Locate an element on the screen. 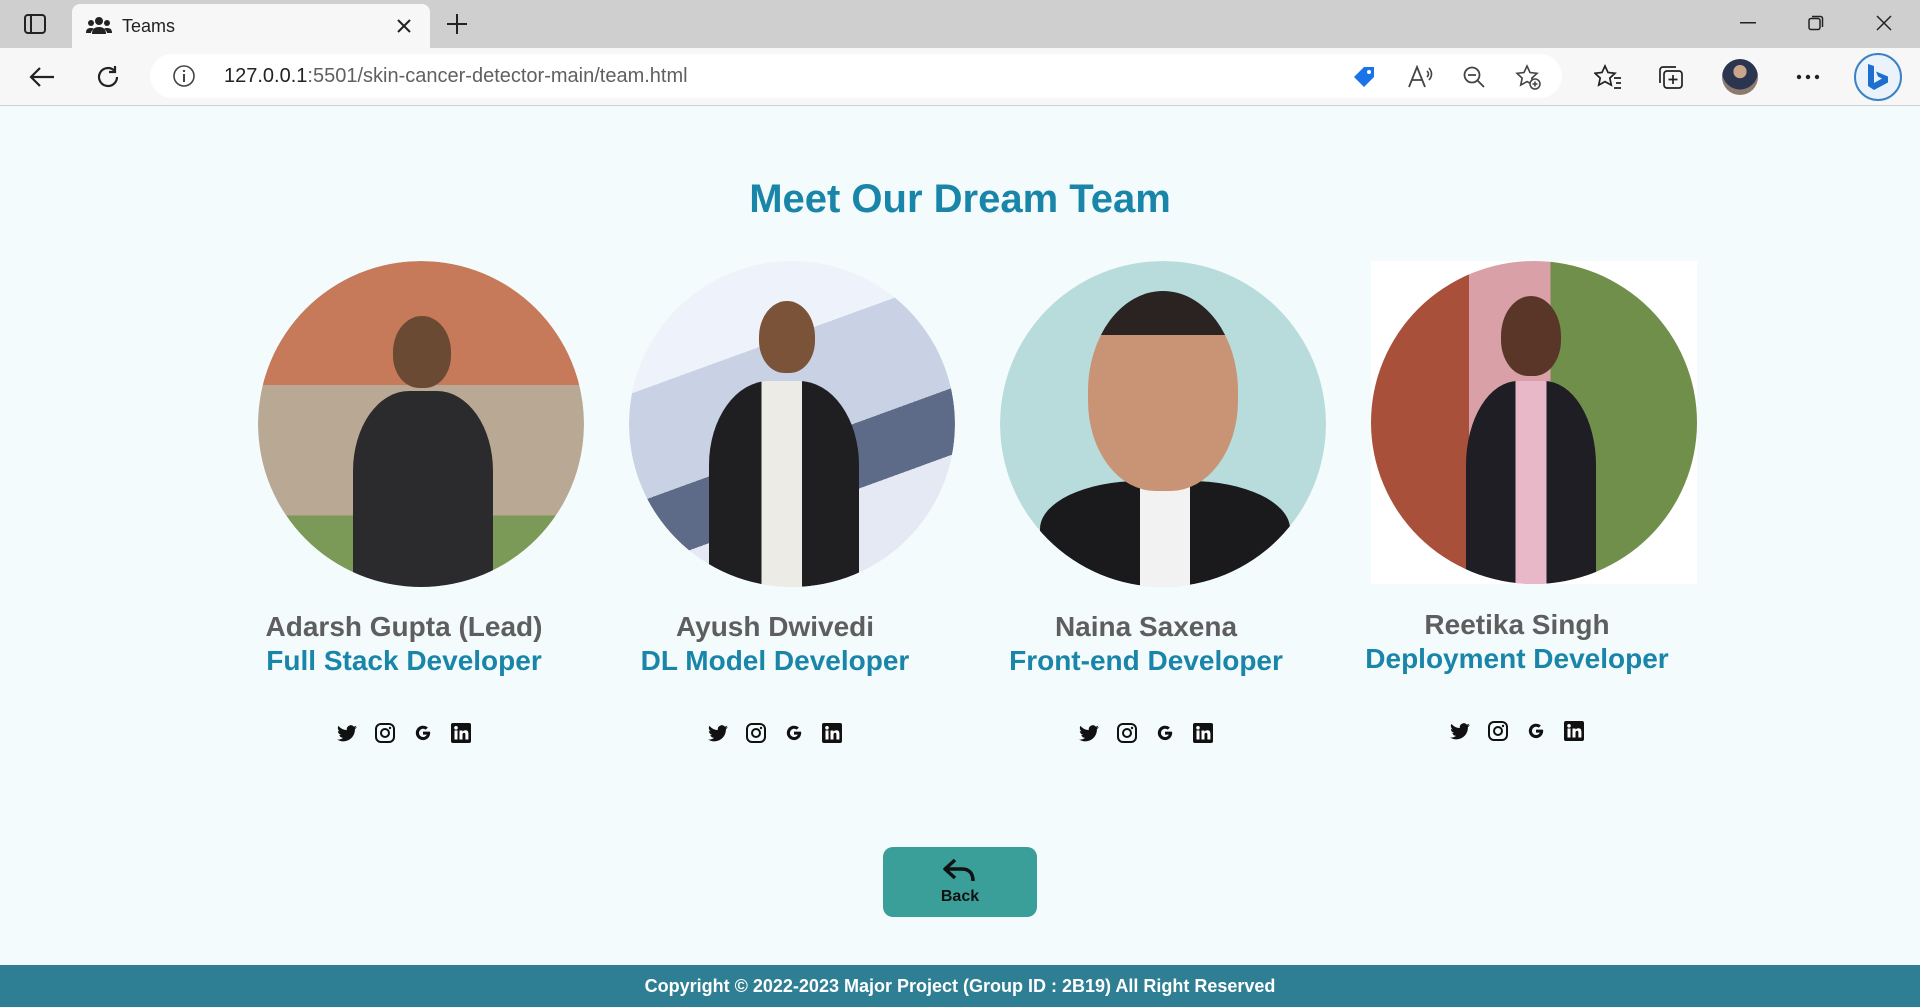  close-tab-icon is located at coordinates (404, 26).